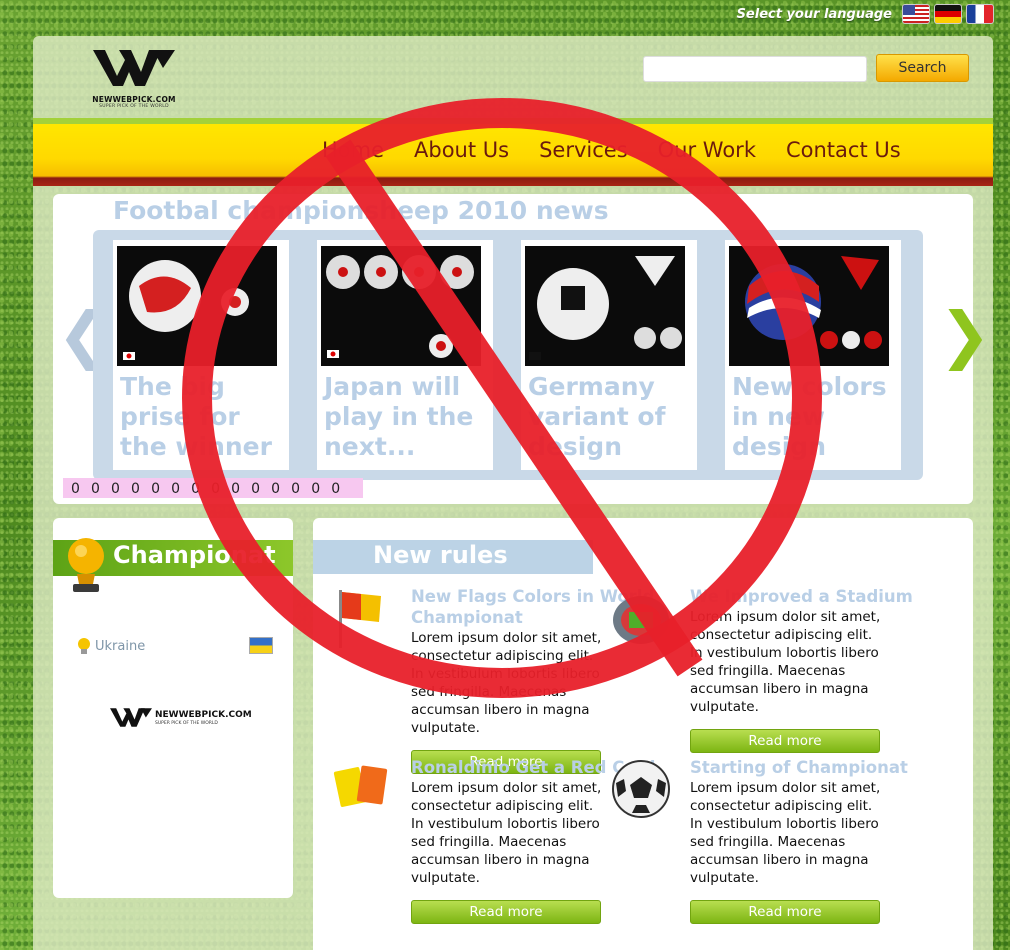 This screenshot has height=950, width=1010. Describe the element at coordinates (203, 715) in the screenshot. I see `sidebar-logo-text: NEWWEBPICK.COM` at that location.